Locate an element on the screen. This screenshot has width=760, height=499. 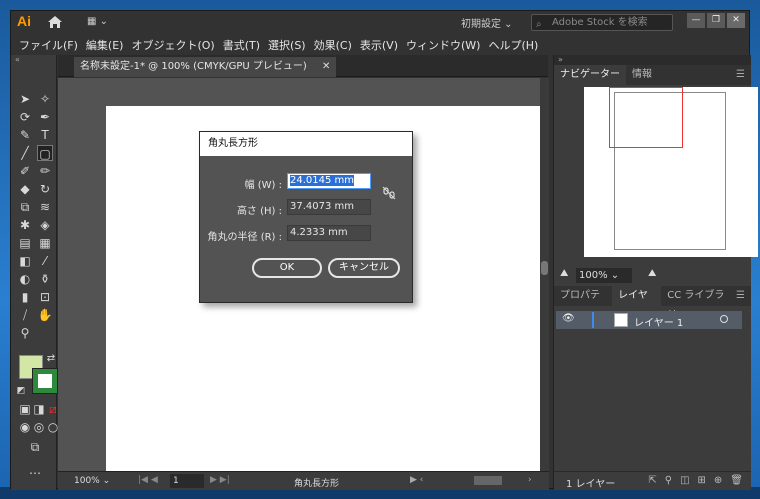
selection-tool-icon: ➤ is located at coordinates (25, 99).